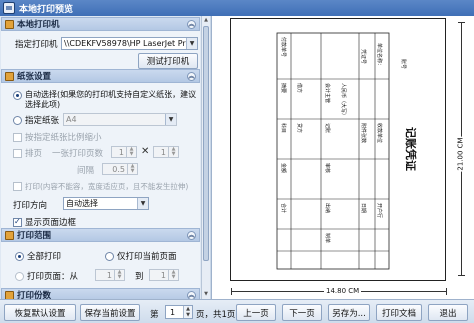 This screenshot has width=474, height=323. I want to click on paper-value: A4, so click(71, 119).